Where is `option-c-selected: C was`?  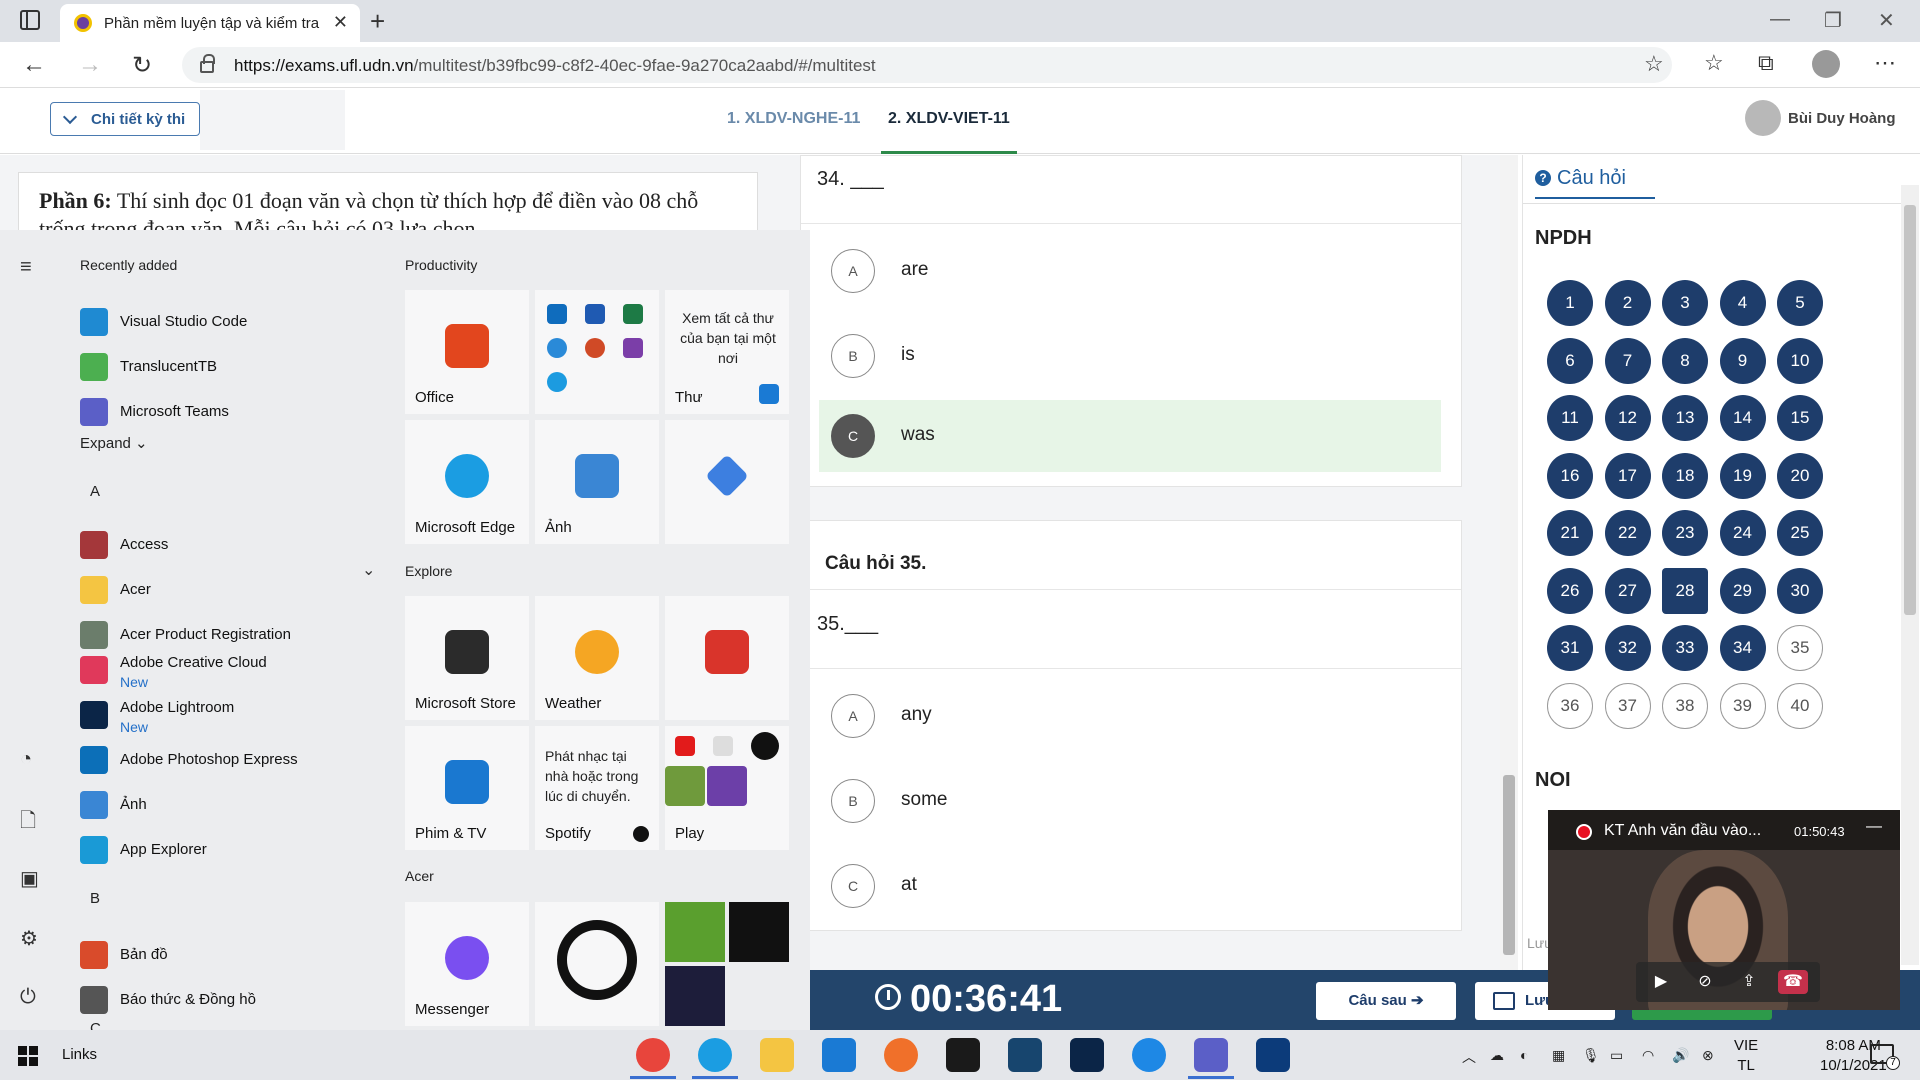 option-c-selected: C was is located at coordinates (1130, 436).